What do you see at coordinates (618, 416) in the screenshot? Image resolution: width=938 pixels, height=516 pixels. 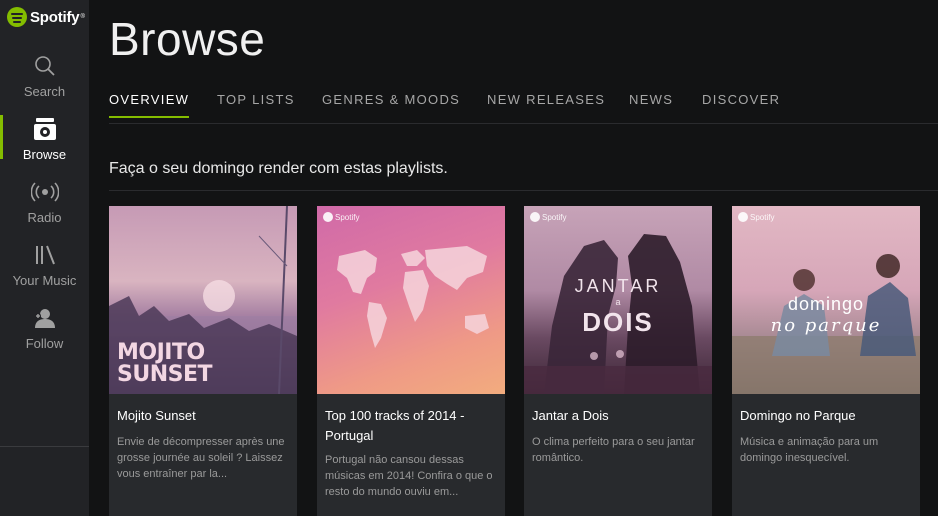 I see `playlist-title: Jantar a Dois` at bounding box center [618, 416].